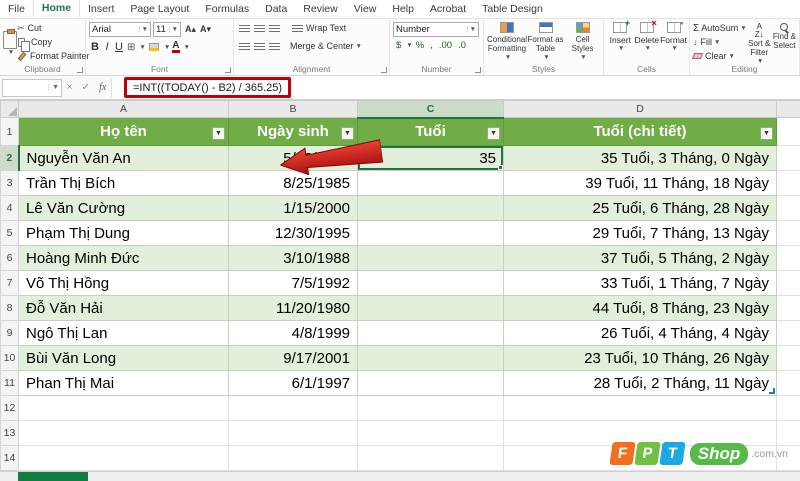 The width and height of the screenshot is (800, 481). What do you see at coordinates (9, 358) in the screenshot?
I see `row-header-10: 10` at bounding box center [9, 358].